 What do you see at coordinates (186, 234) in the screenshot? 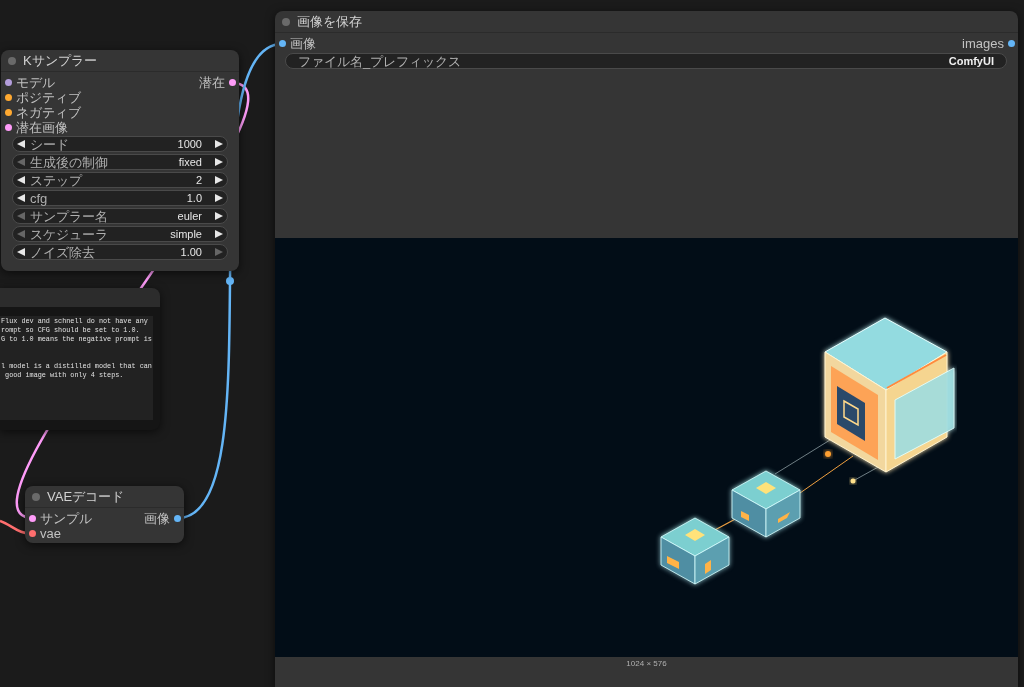
I see `widget-value: simple` at bounding box center [186, 234].